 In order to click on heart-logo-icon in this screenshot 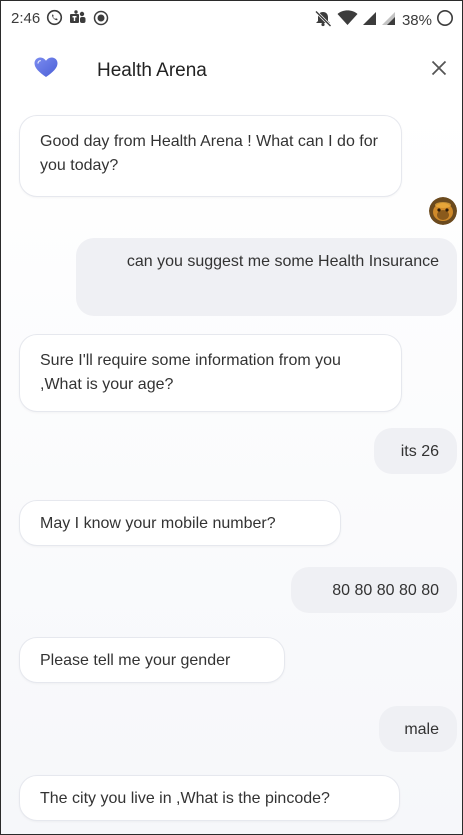, I will do `click(46, 70)`.